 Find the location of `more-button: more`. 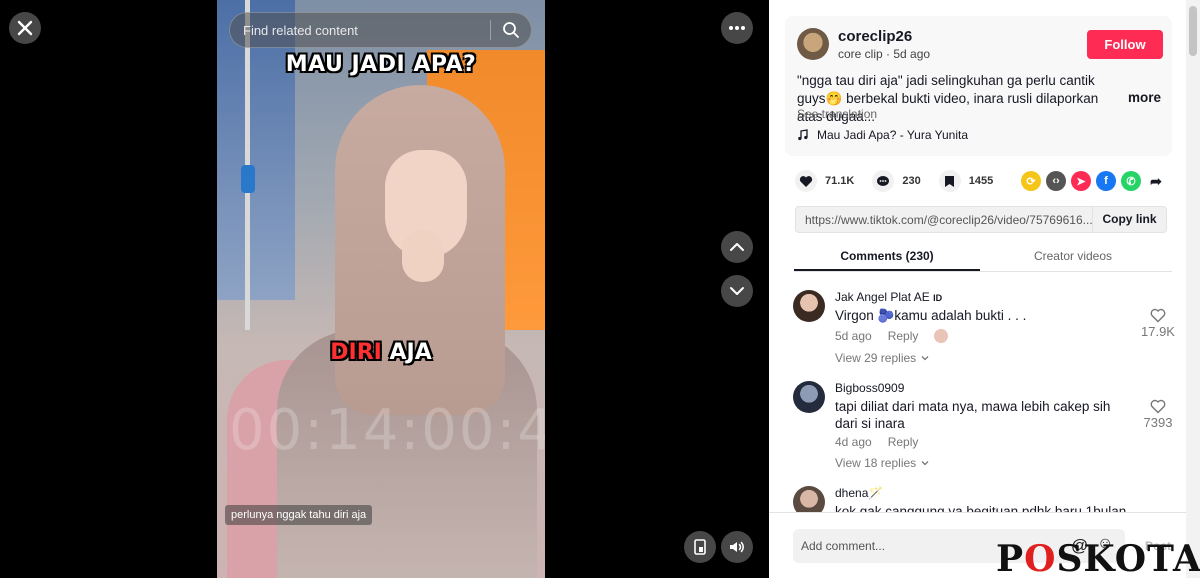

more-button: more is located at coordinates (1144, 97).